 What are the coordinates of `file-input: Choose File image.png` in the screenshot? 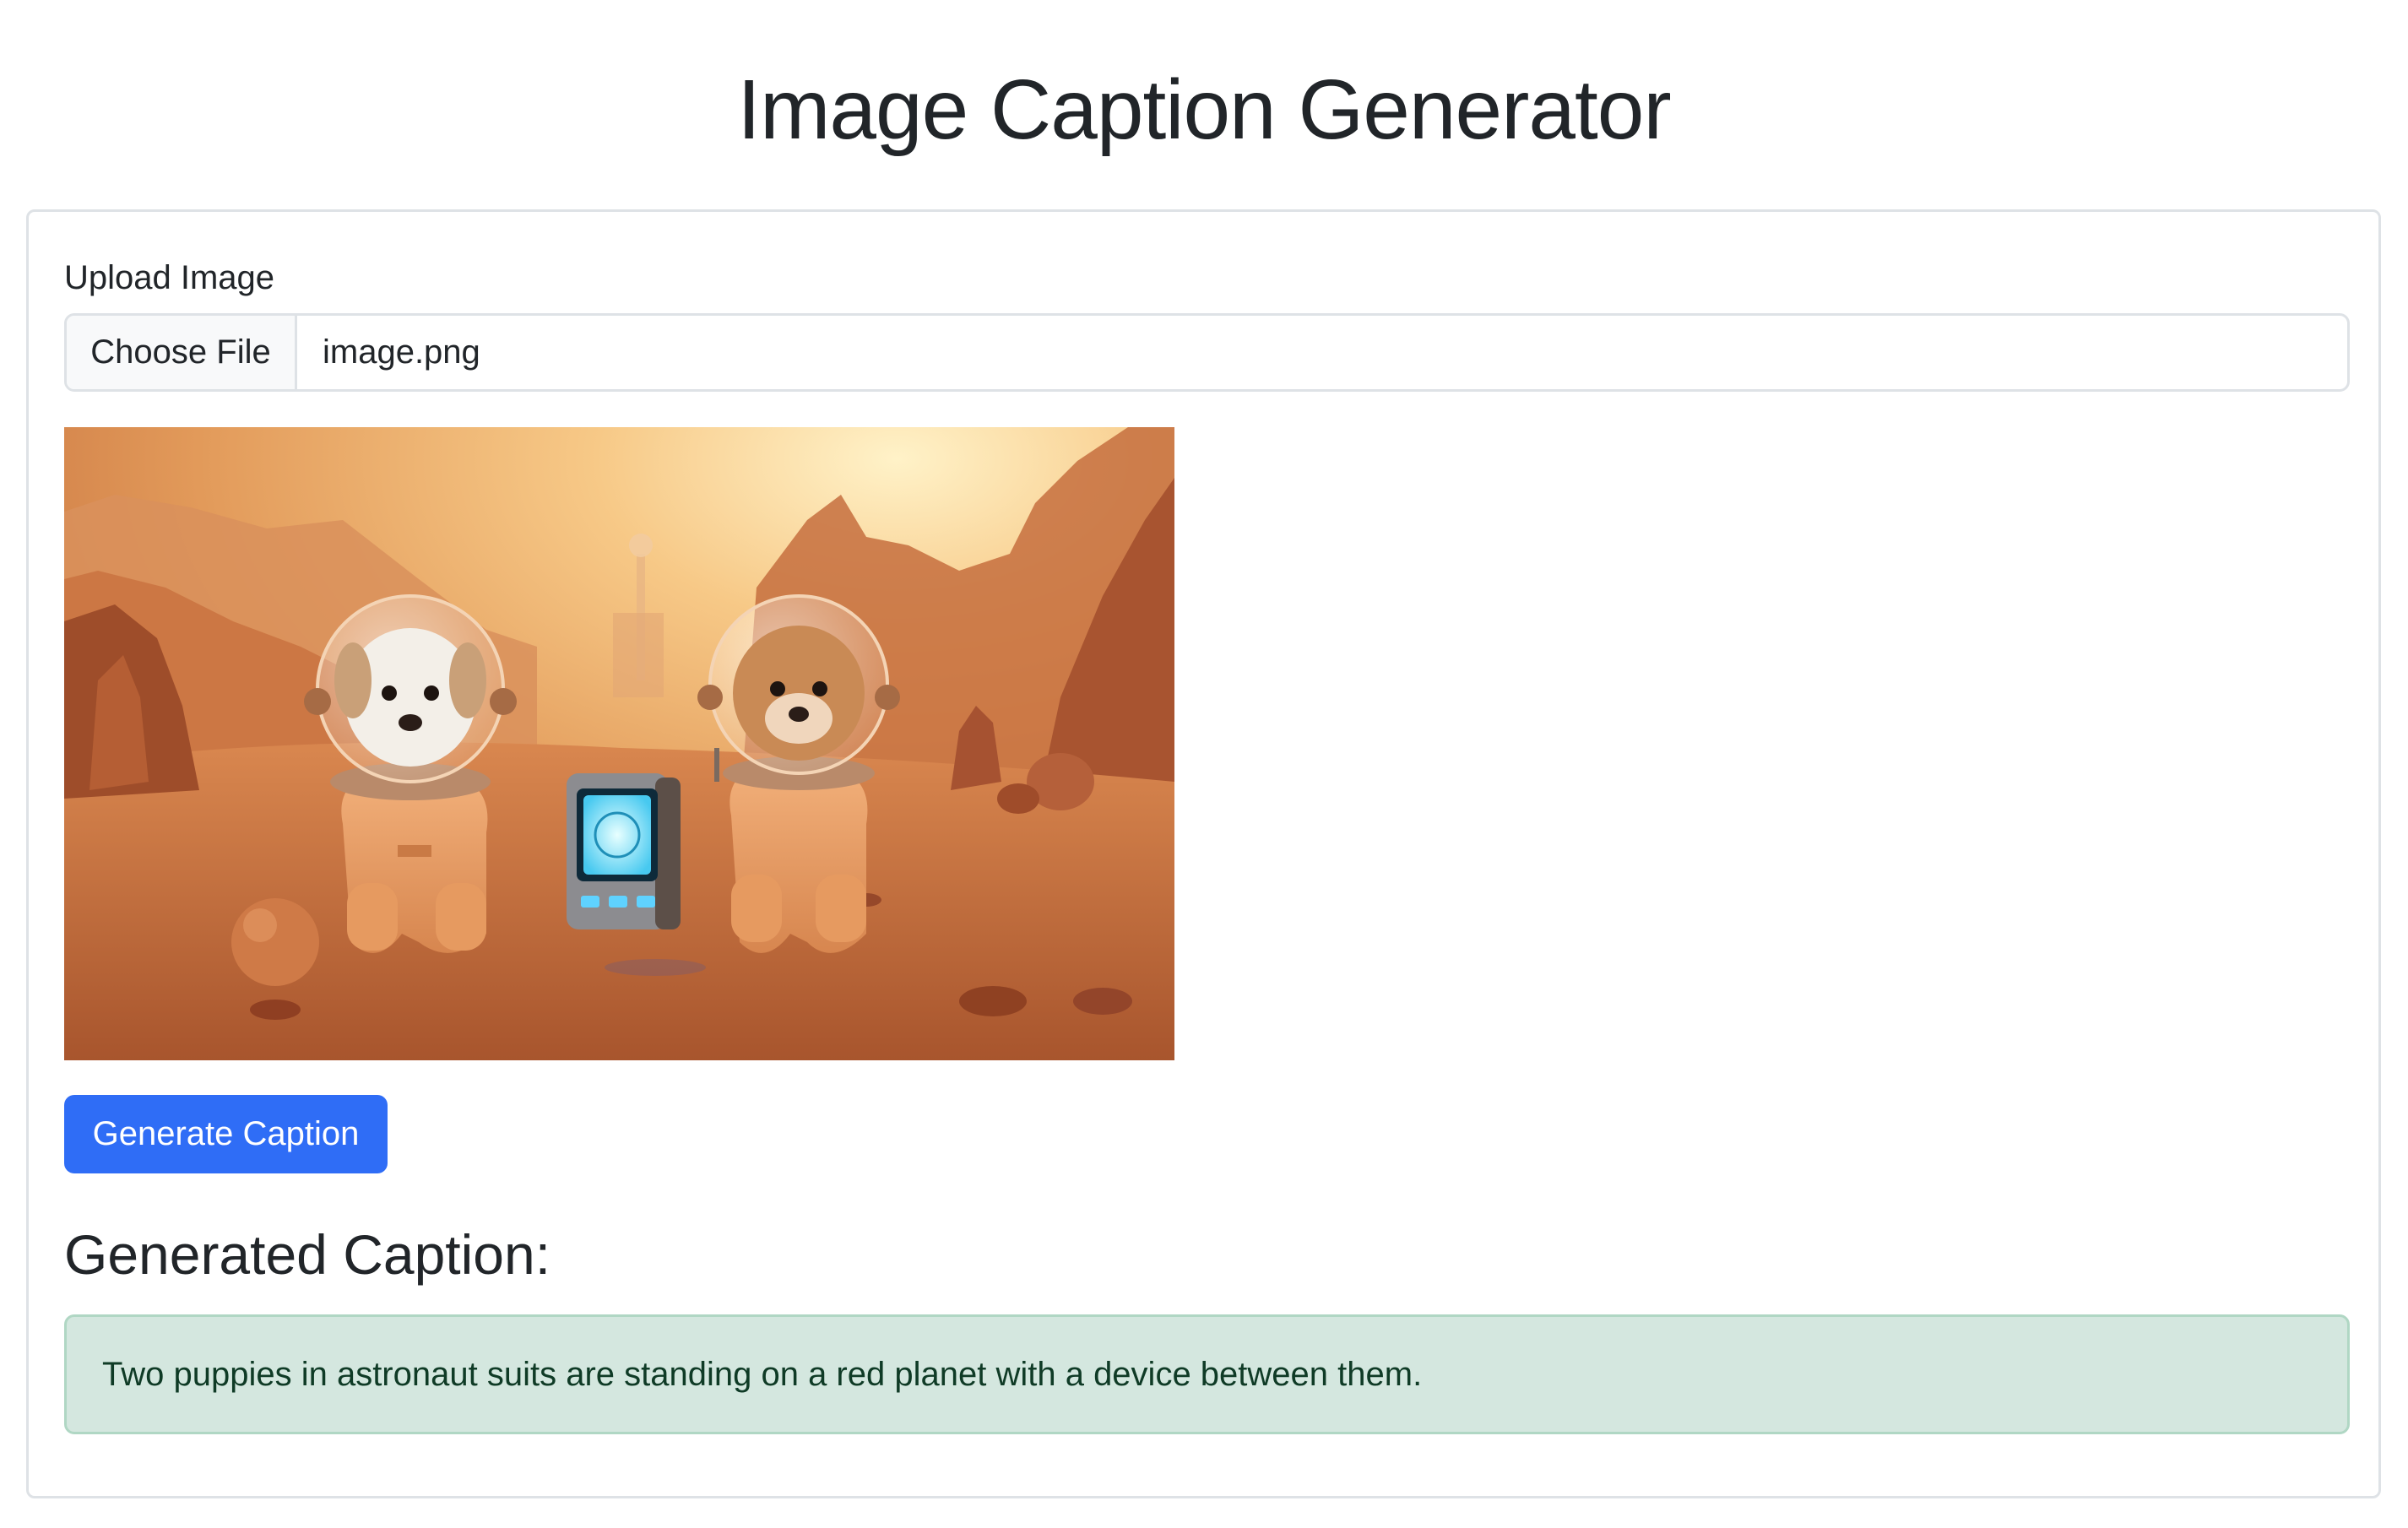 It's located at (1207, 353).